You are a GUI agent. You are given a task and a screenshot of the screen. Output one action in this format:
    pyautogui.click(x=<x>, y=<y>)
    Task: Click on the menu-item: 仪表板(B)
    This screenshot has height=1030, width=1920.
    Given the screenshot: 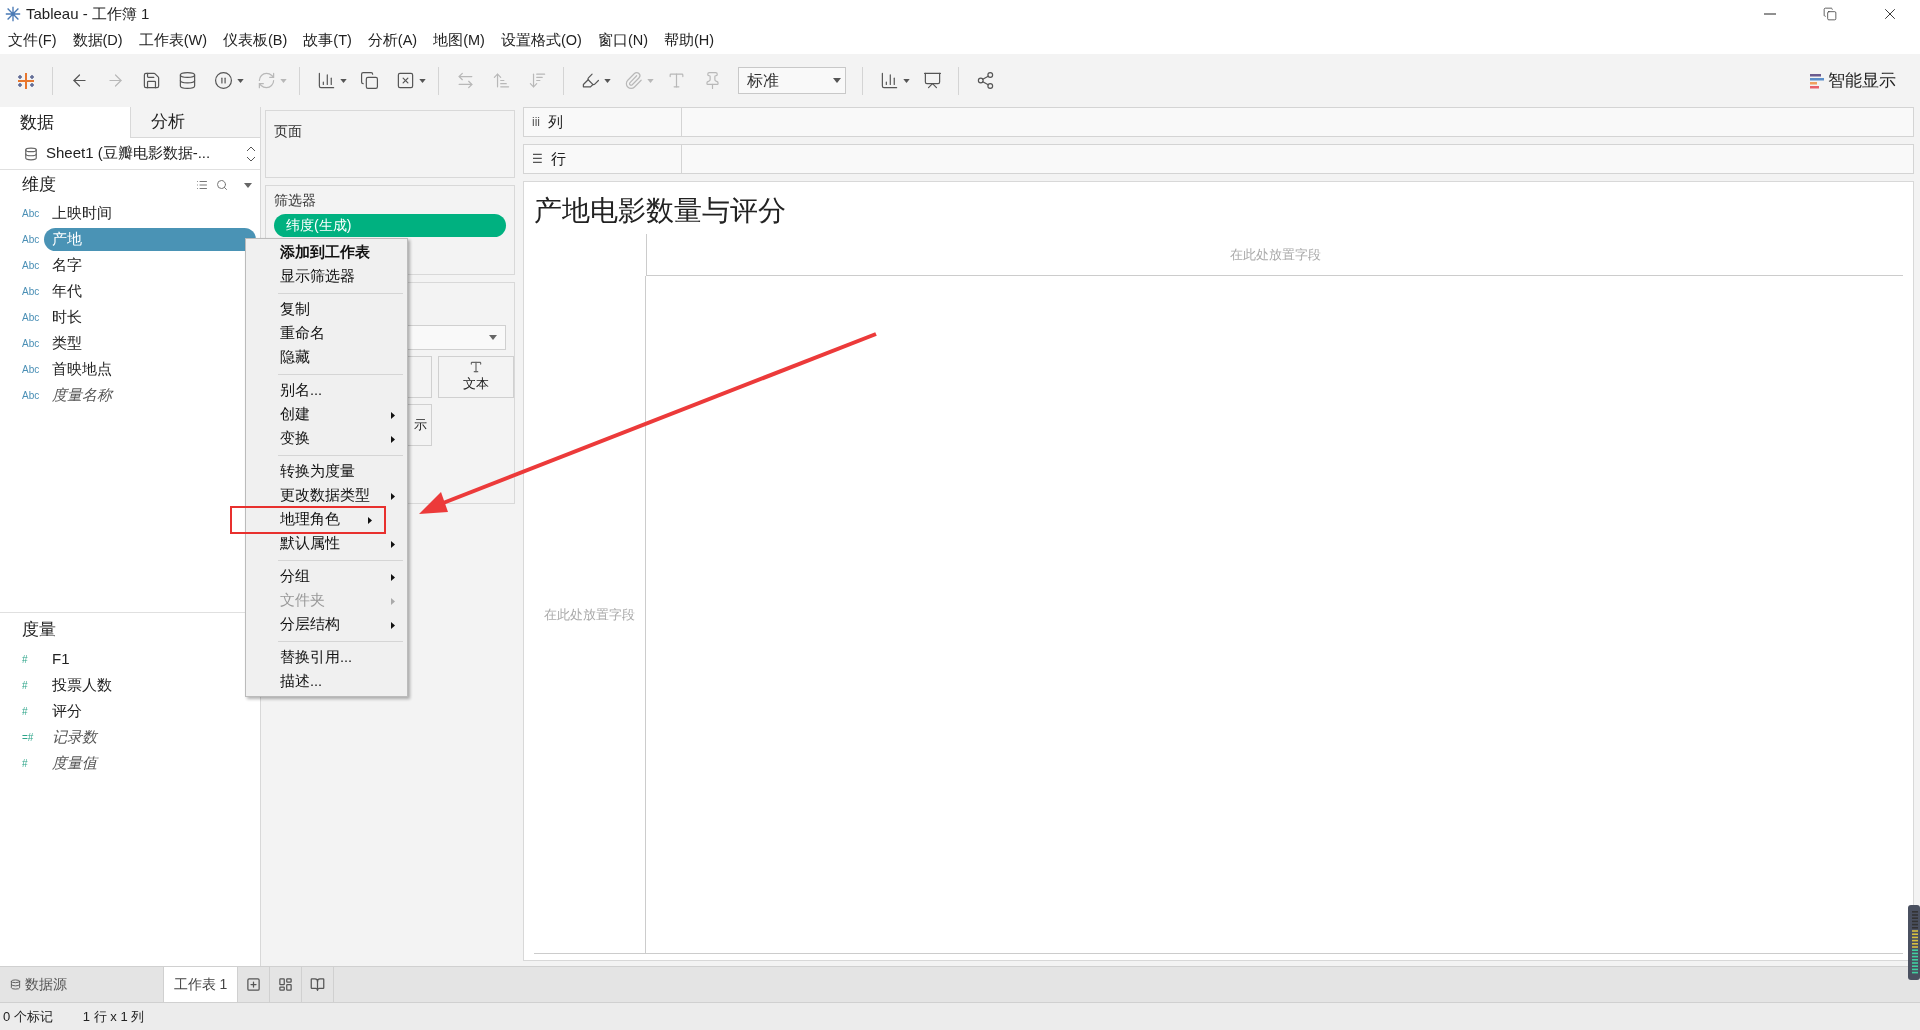 What is the action you would take?
    pyautogui.click(x=255, y=41)
    